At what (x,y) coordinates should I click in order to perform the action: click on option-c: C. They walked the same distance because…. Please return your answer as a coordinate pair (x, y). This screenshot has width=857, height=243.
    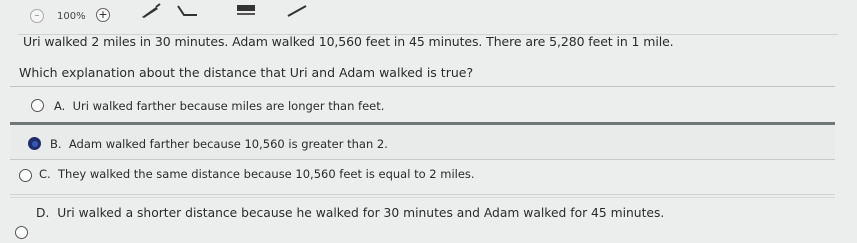
    Looking at the image, I should click on (422, 176).